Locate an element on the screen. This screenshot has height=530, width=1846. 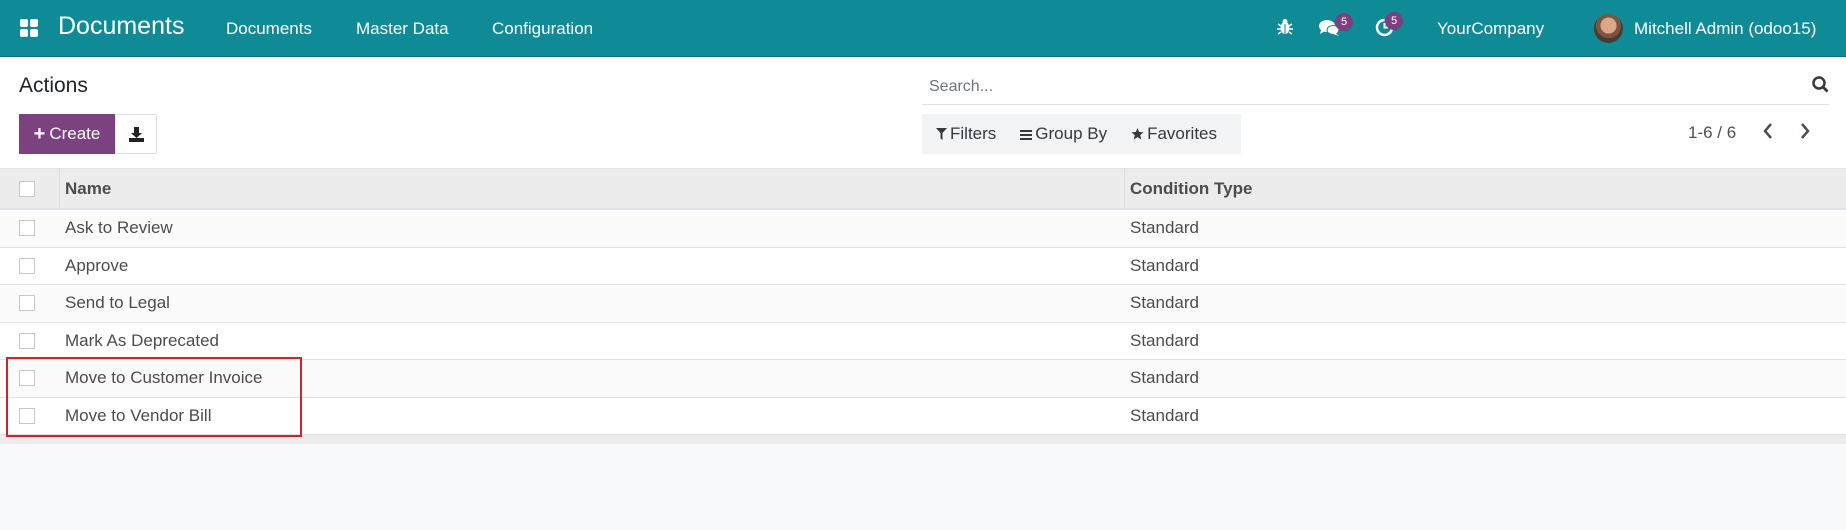
cell-name: Send to Legal is located at coordinates (117, 302).